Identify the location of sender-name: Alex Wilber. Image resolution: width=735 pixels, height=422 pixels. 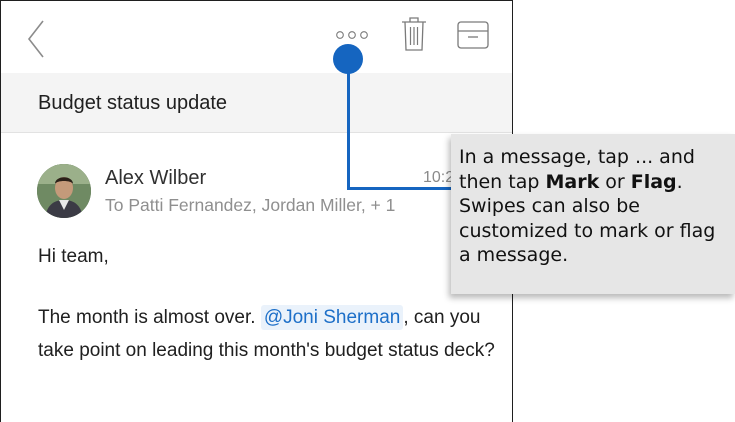
(155, 178).